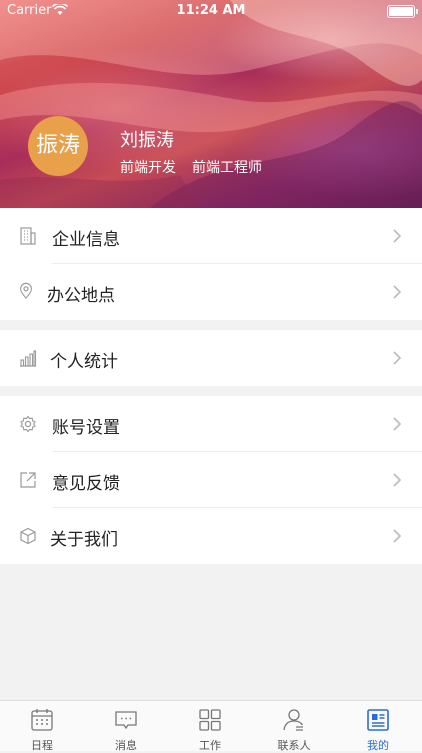 The height and width of the screenshot is (753, 422). Describe the element at coordinates (58, 146) in the screenshot. I see `avatar: 振涛` at that location.